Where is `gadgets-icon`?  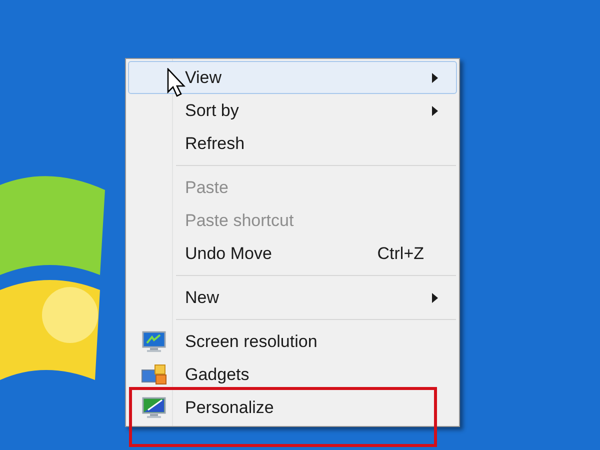
gadgets-icon is located at coordinates (154, 375).